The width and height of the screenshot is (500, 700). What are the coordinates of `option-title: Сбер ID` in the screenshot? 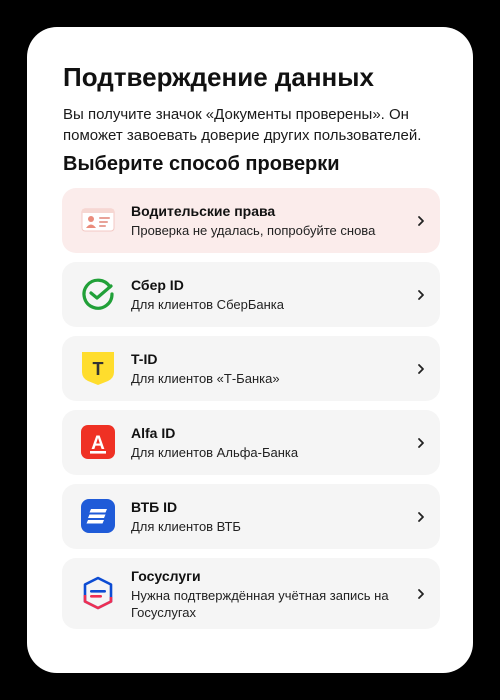 It's located at (157, 285).